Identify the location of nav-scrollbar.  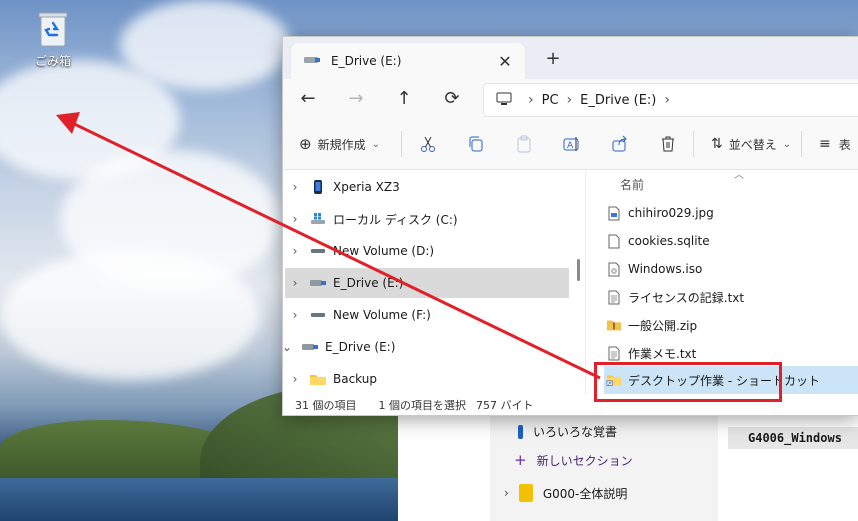
(578, 270).